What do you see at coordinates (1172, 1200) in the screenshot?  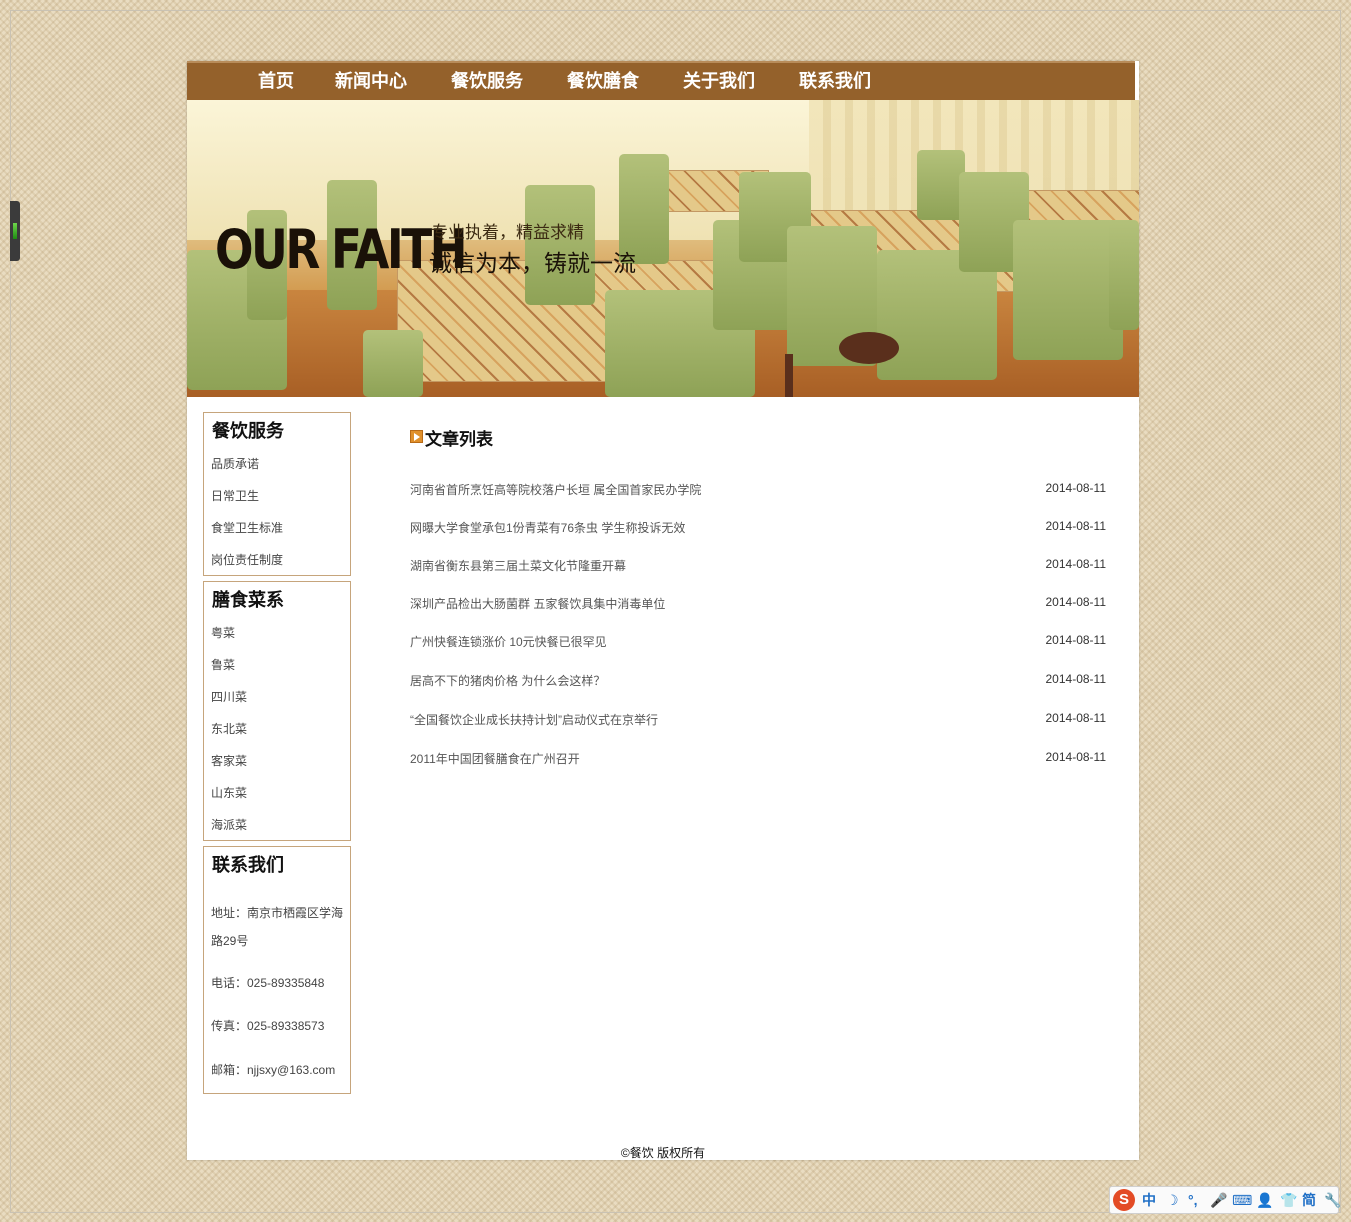 I see `moon-icon: ☽` at bounding box center [1172, 1200].